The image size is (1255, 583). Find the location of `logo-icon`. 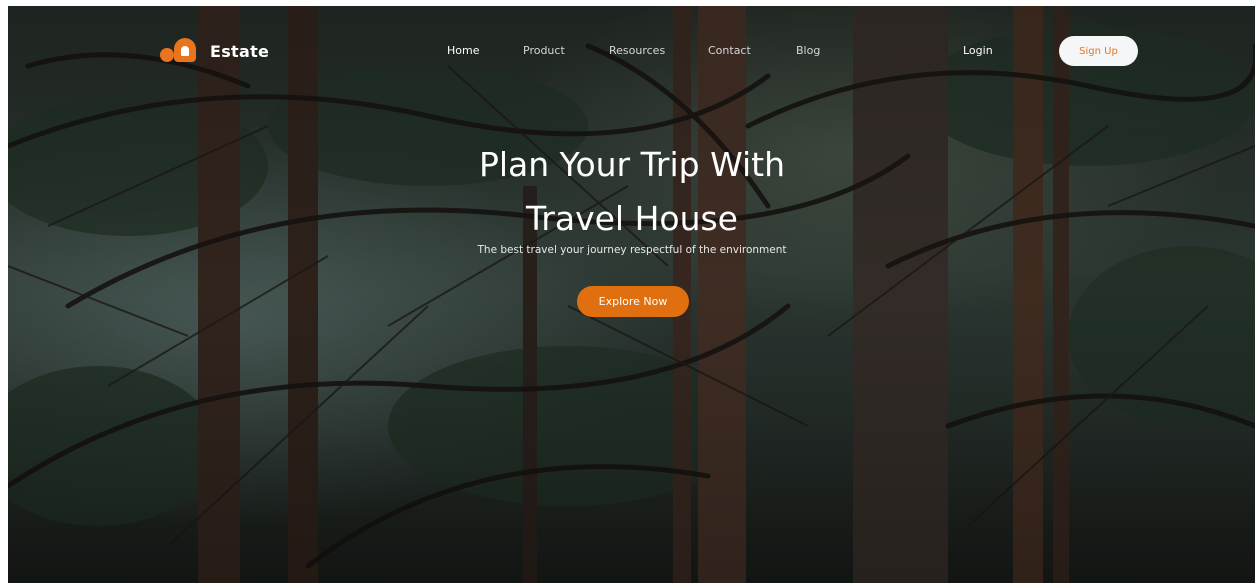

logo-icon is located at coordinates (178, 51).